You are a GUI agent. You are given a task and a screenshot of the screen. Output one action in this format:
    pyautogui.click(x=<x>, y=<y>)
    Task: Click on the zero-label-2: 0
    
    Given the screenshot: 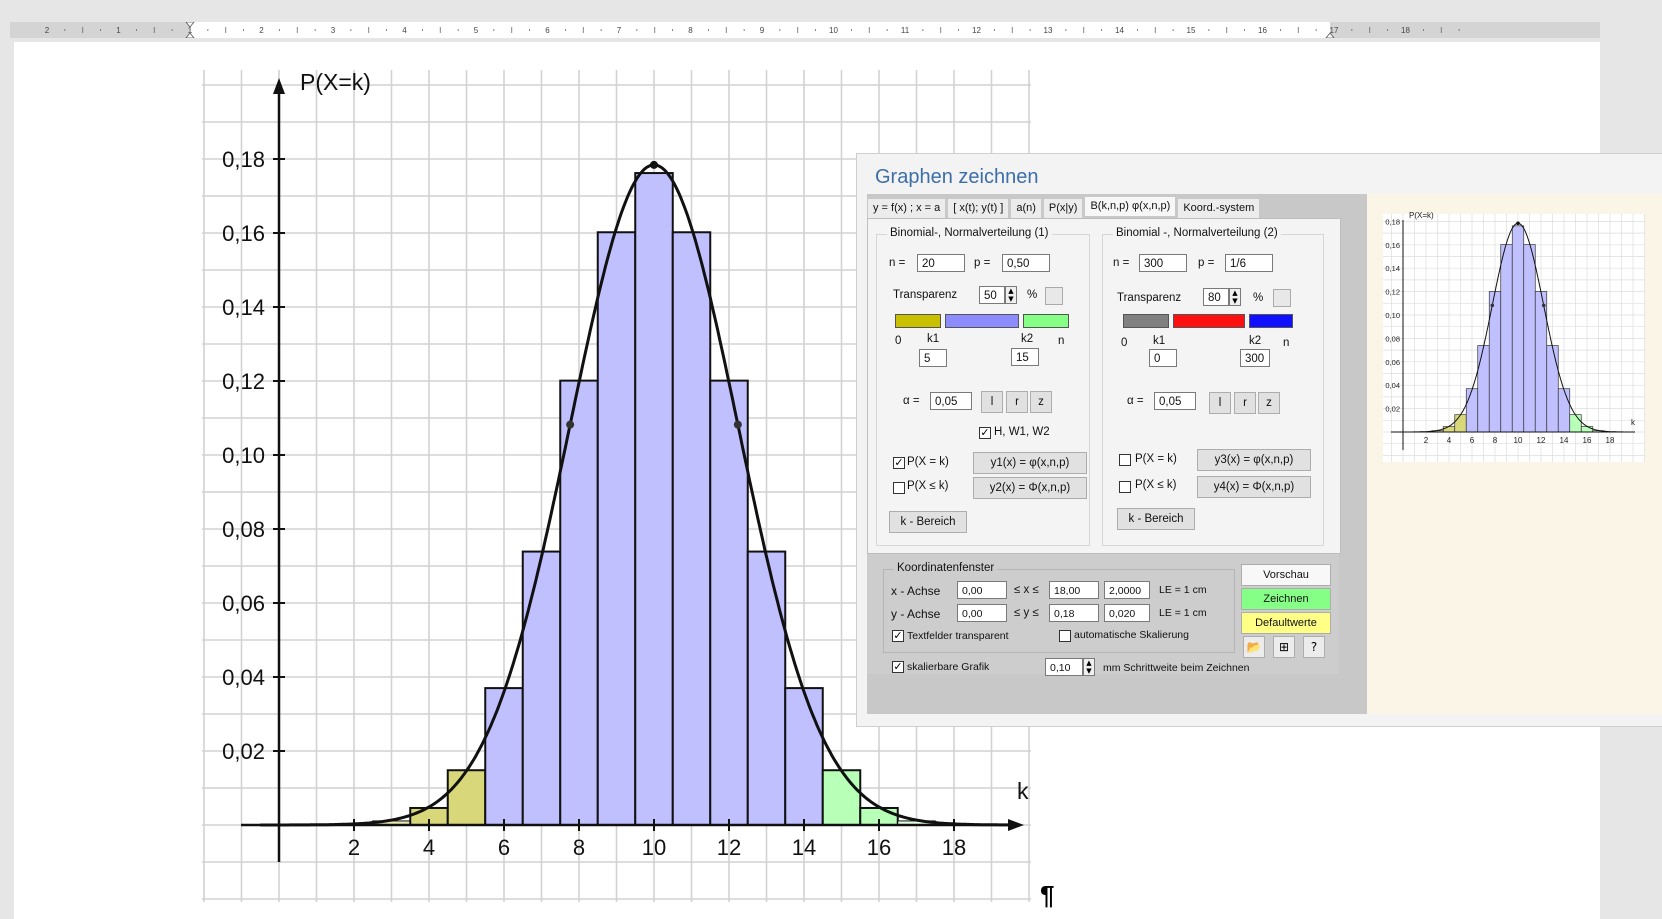 What is the action you would take?
    pyautogui.click(x=1124, y=343)
    